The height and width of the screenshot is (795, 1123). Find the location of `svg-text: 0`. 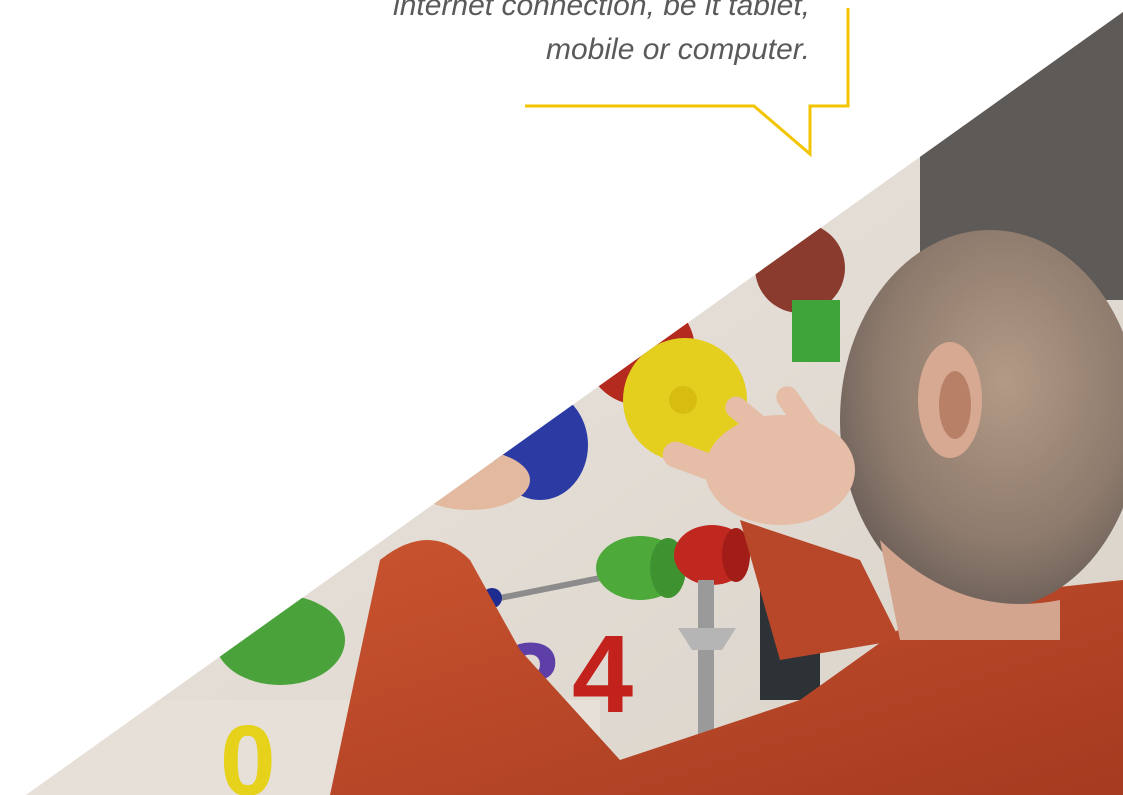

svg-text: 0 is located at coordinates (248, 750).